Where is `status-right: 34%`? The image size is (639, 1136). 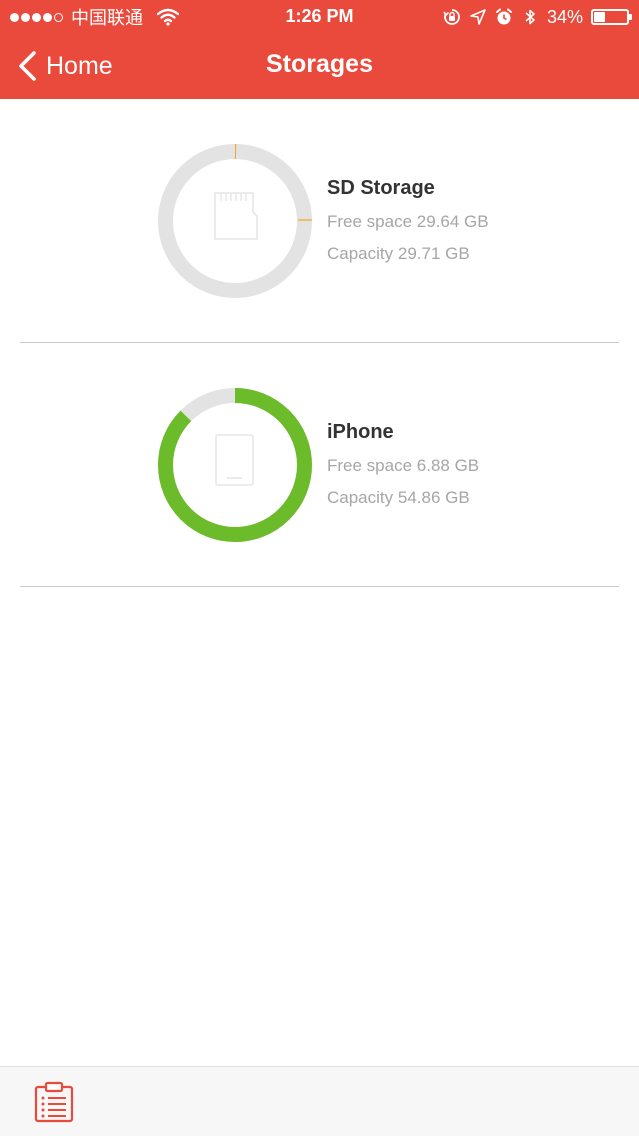
status-right: 34% is located at coordinates (537, 17).